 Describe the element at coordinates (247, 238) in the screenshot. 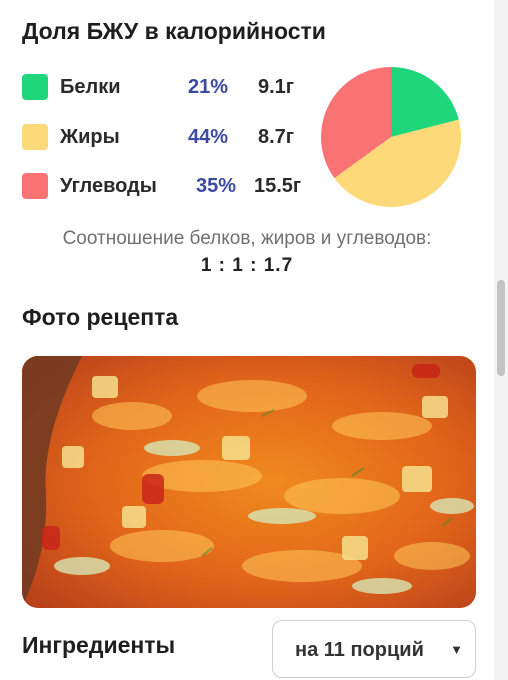

I see `ratio-caption: Соотношение белков, жиров и углеводов:` at that location.